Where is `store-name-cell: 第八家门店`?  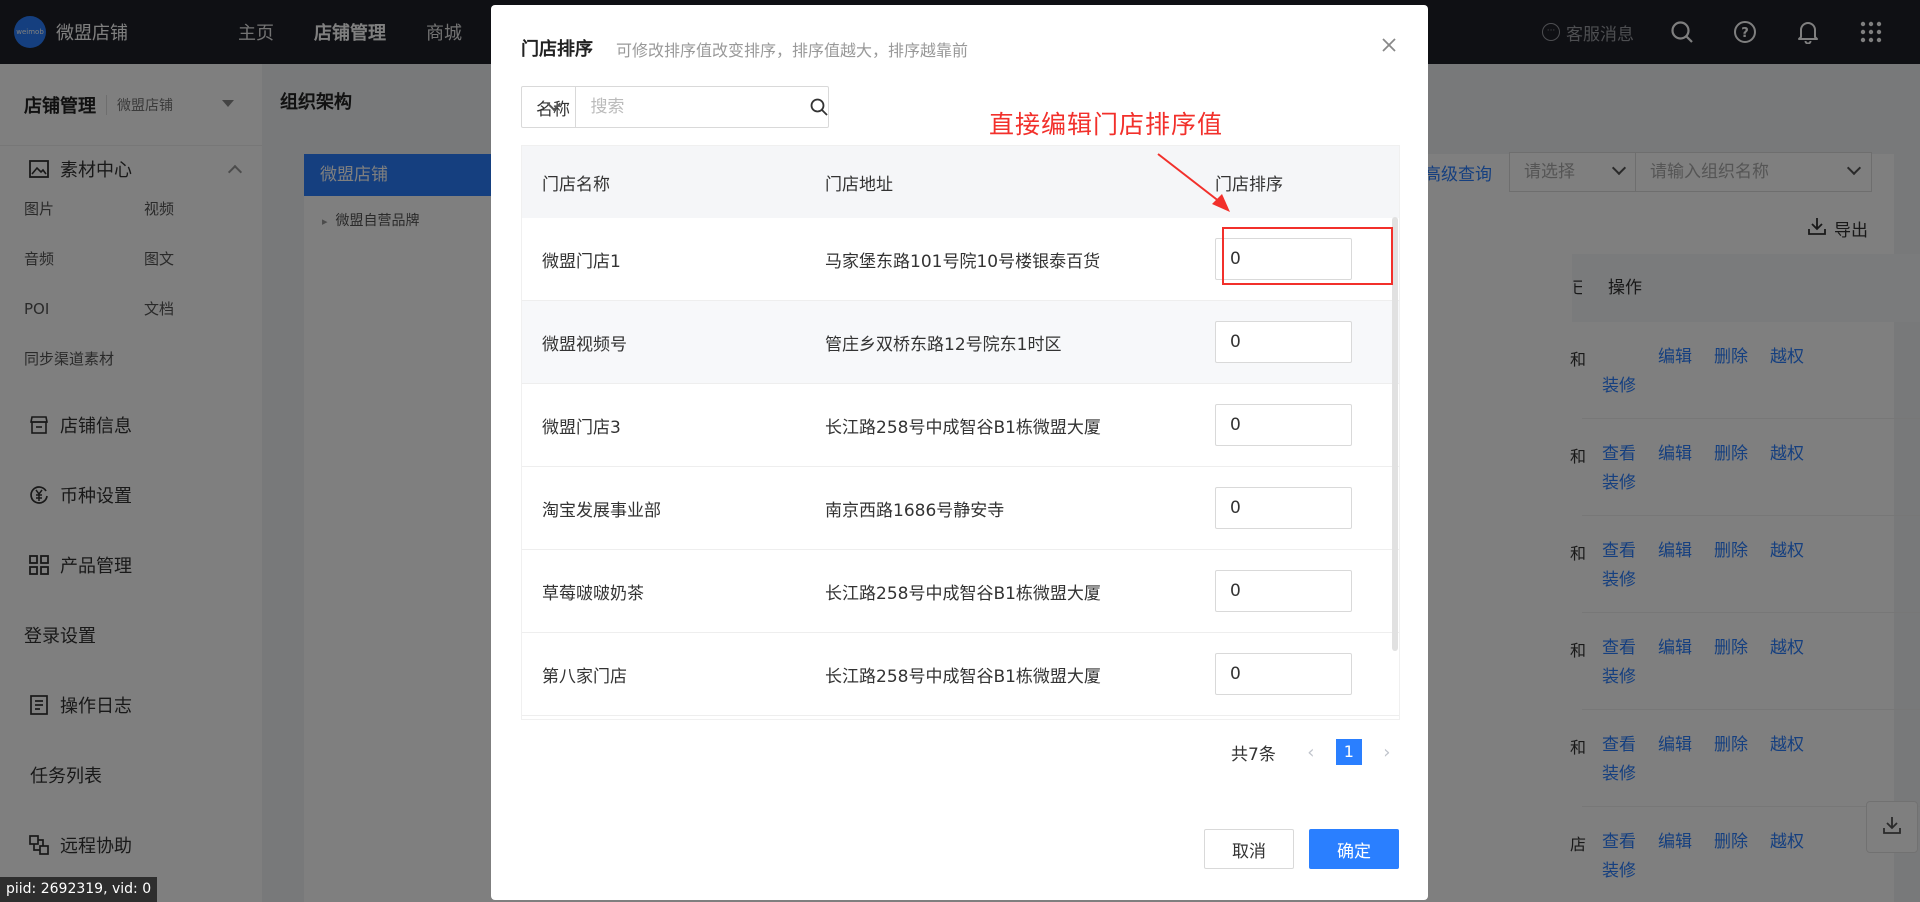 store-name-cell: 第八家门店 is located at coordinates (584, 676).